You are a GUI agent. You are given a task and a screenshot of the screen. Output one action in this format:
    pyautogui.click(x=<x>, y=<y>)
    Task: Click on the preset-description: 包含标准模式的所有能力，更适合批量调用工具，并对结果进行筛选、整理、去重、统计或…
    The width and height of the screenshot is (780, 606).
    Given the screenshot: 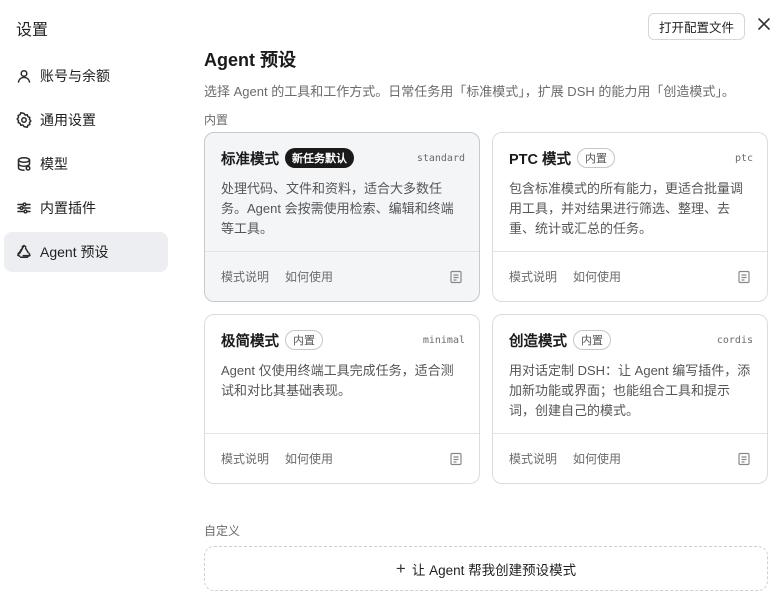 What is the action you would take?
    pyautogui.click(x=626, y=208)
    